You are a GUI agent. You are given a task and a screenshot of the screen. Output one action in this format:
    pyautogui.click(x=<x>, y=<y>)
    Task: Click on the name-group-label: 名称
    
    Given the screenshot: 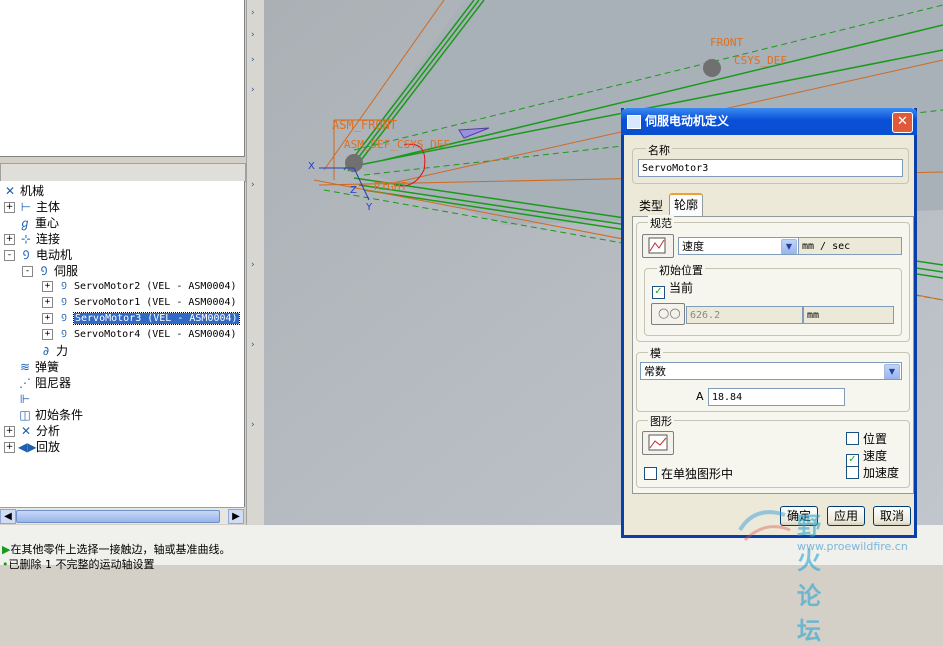 What is the action you would take?
    pyautogui.click(x=659, y=150)
    